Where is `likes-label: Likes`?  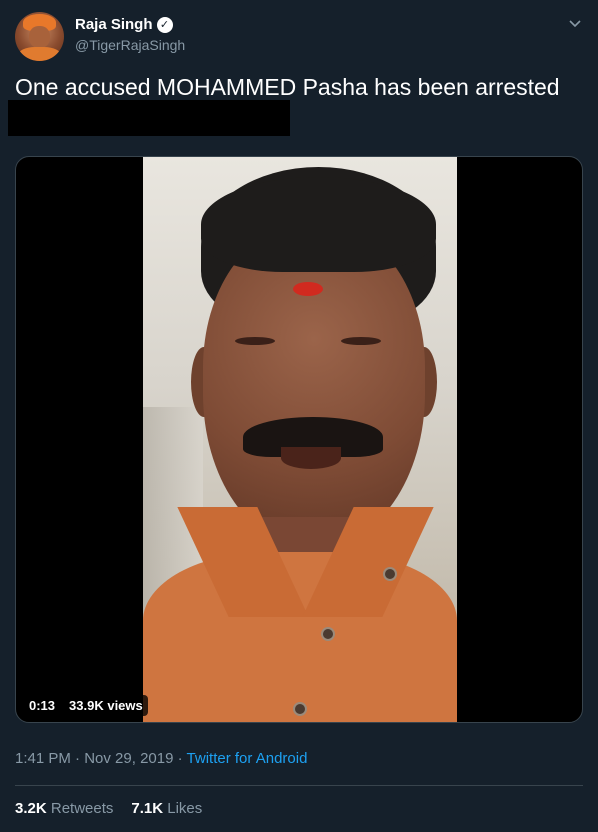 likes-label: Likes is located at coordinates (185, 808).